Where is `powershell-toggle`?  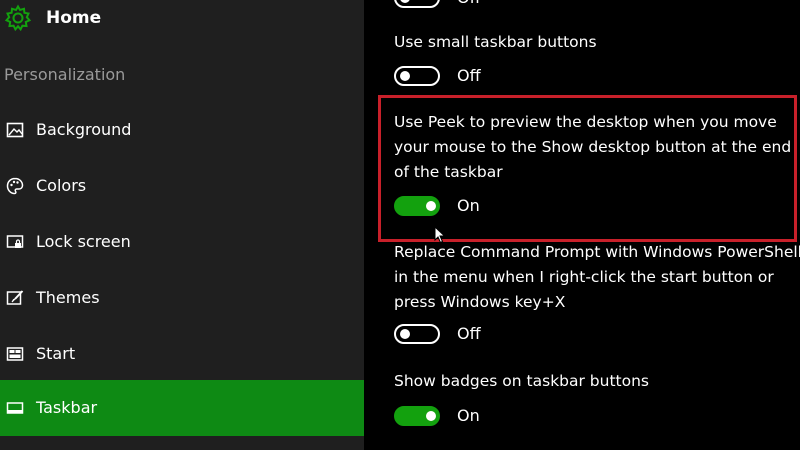
powershell-toggle is located at coordinates (417, 334).